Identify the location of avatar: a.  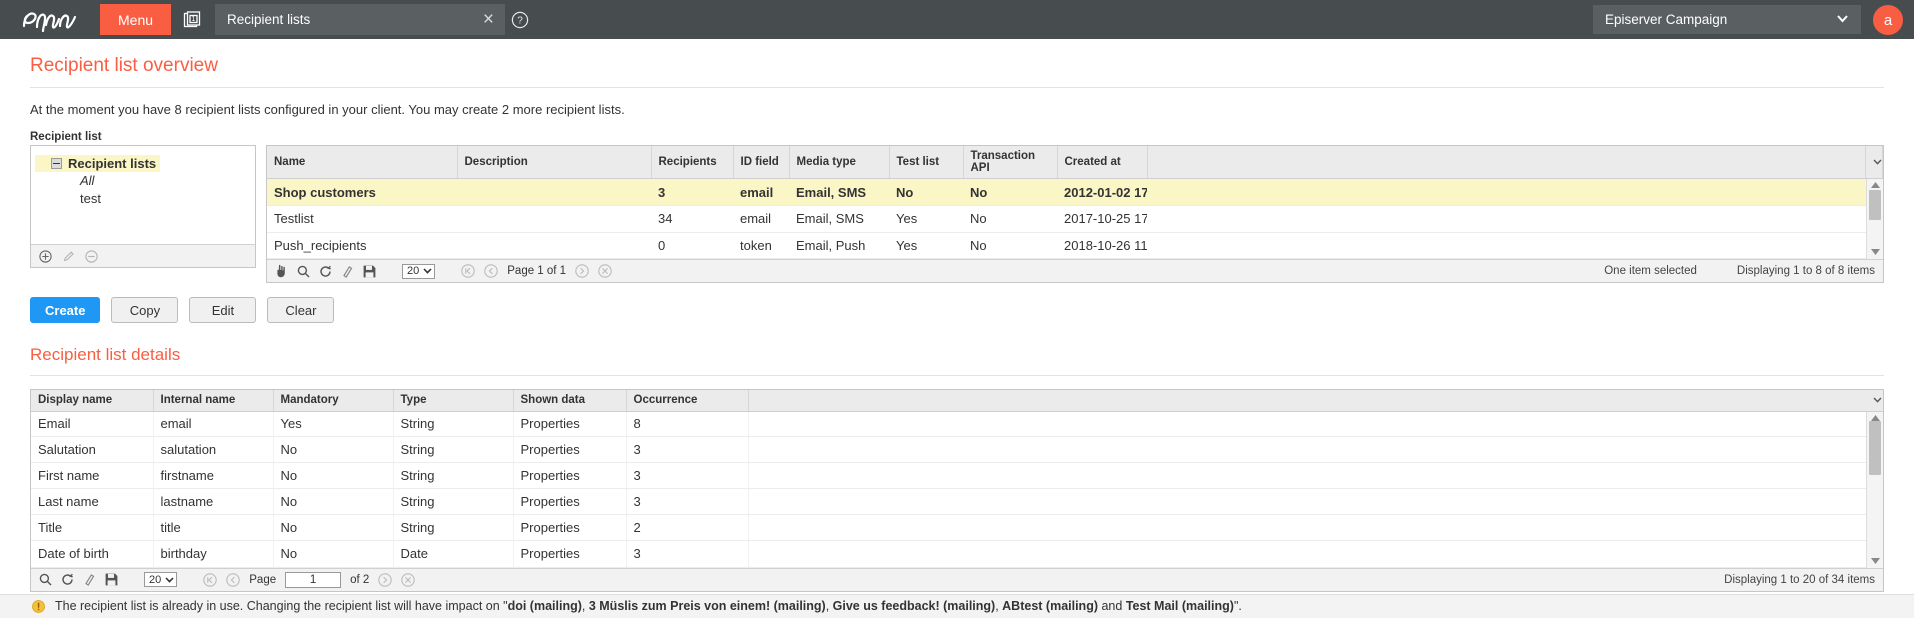
(1888, 20).